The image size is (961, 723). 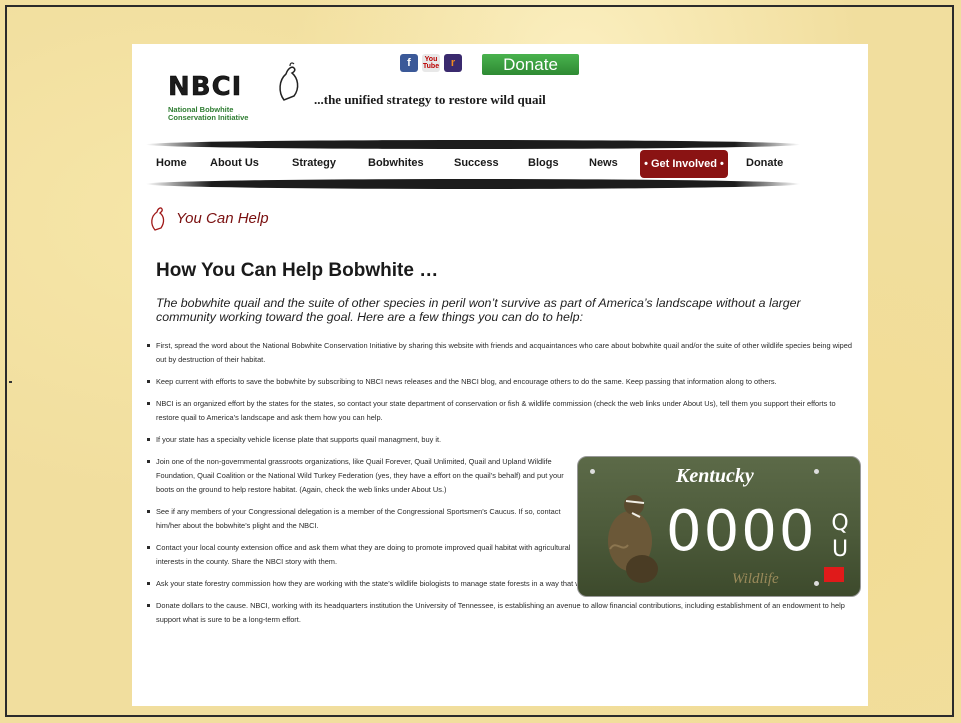 What do you see at coordinates (840, 523) in the screenshot?
I see `plate-side-letter-1: Q` at bounding box center [840, 523].